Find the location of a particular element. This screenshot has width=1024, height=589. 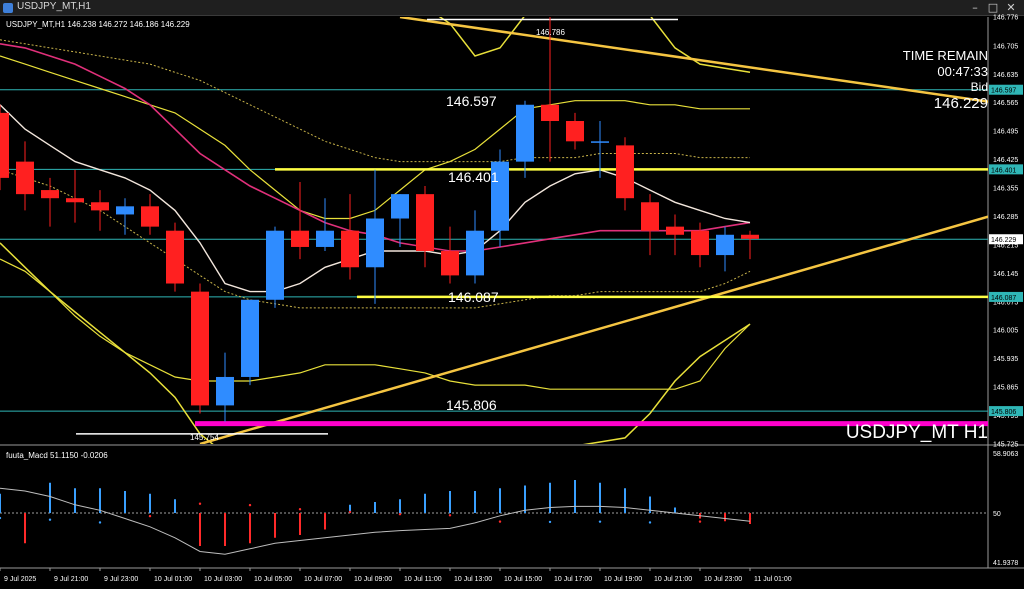

trendline-descending is located at coordinates (693, 60).